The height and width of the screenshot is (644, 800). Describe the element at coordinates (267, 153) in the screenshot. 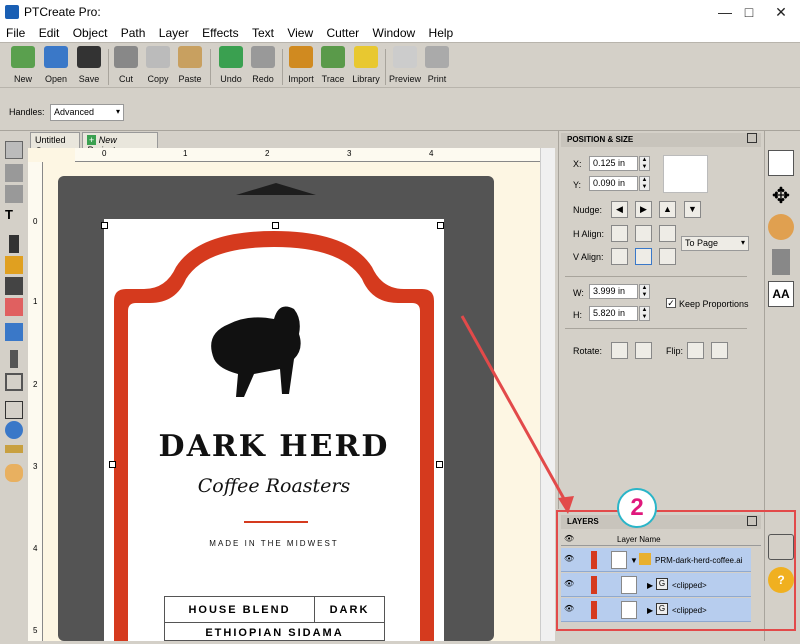

I see `ruler-label: 2` at that location.